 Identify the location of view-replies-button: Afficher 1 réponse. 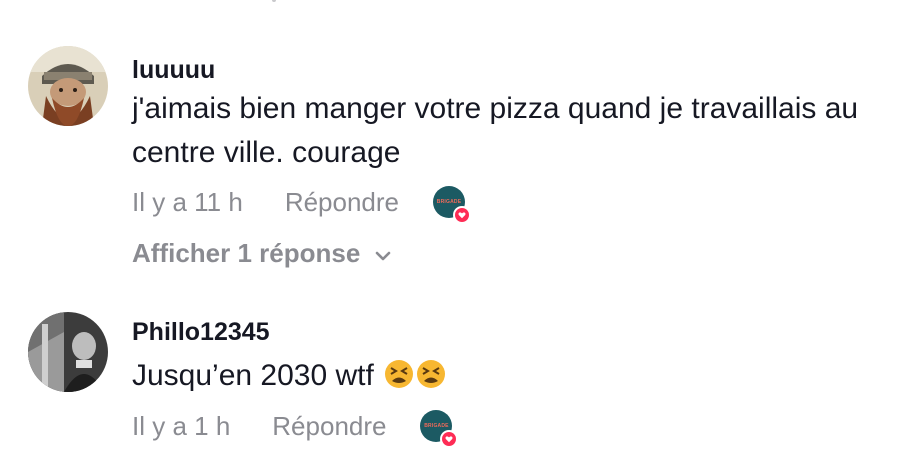
(262, 253).